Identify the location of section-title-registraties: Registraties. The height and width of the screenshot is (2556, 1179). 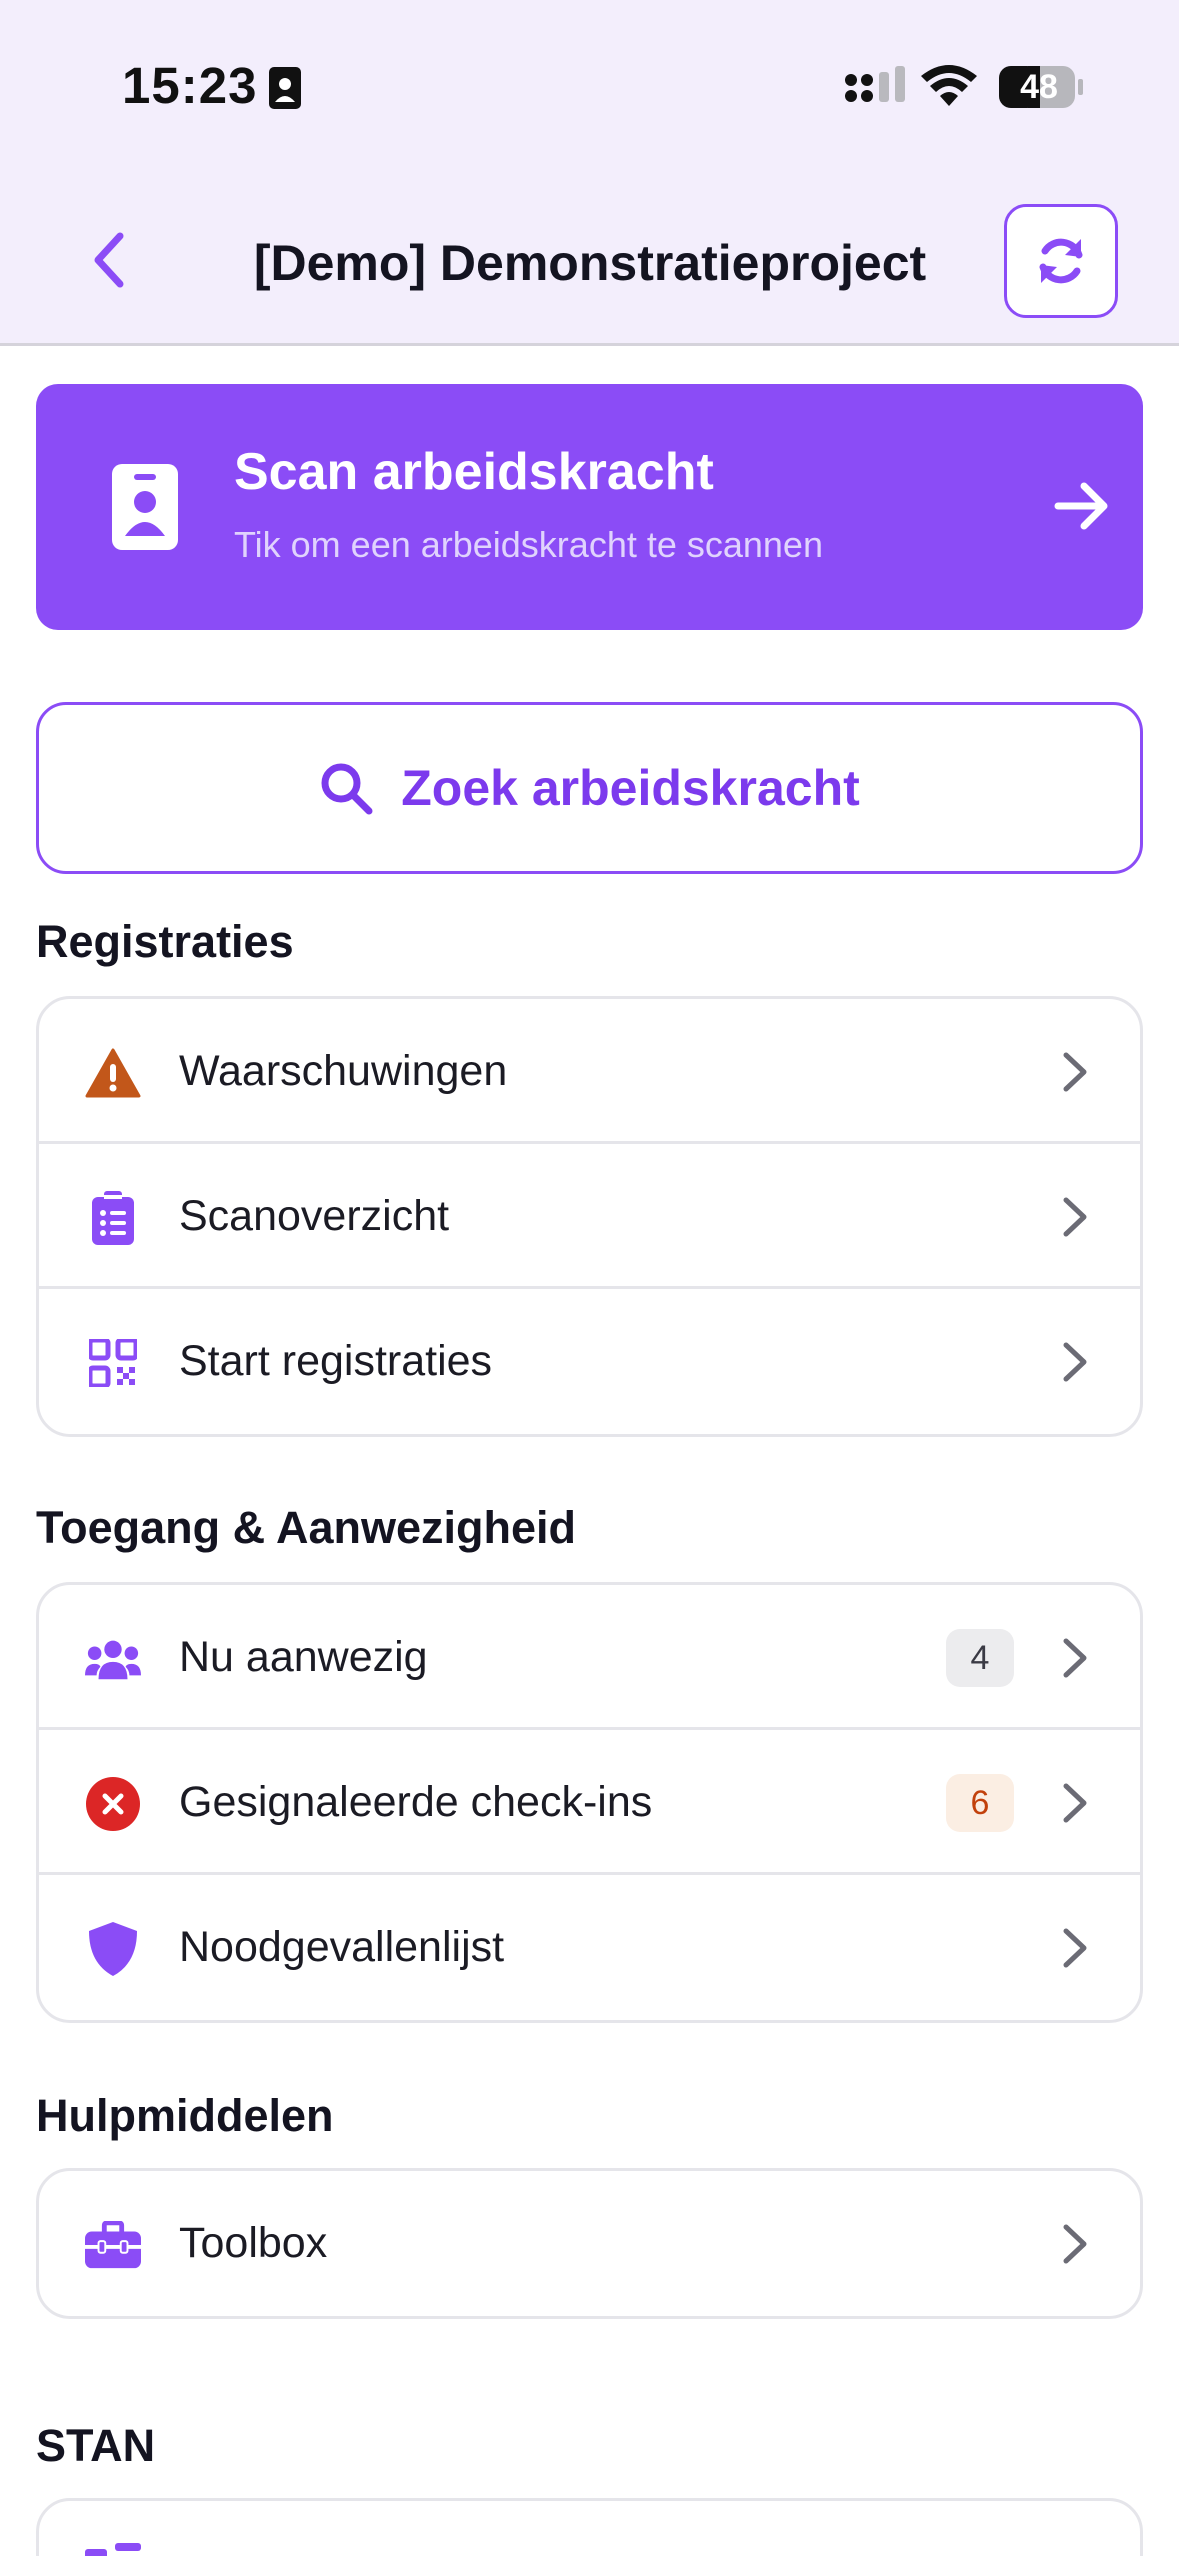
(165, 941).